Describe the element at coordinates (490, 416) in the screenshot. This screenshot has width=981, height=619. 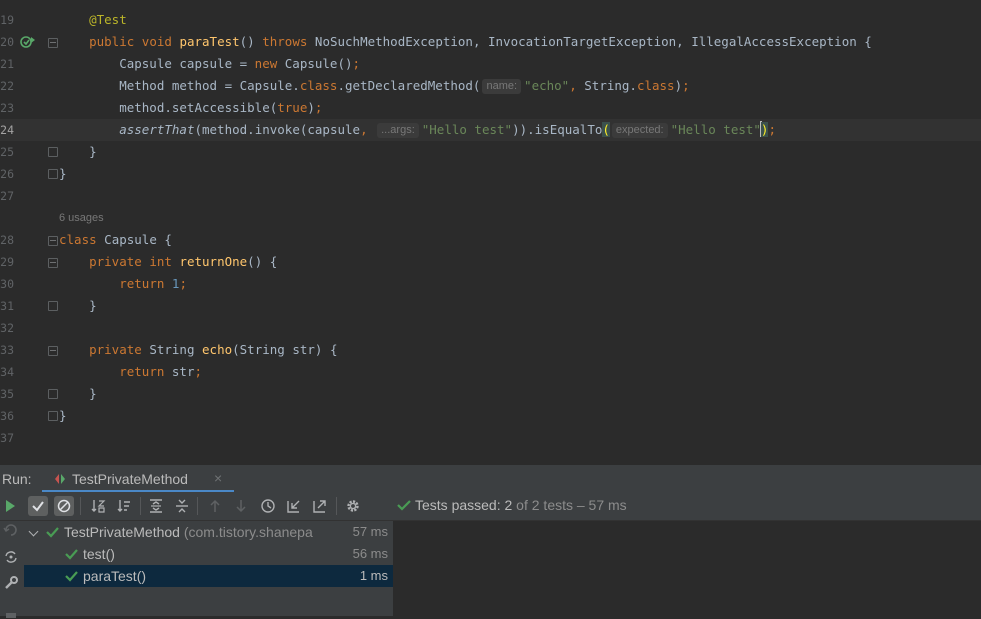
I see `code-line: 36}` at that location.